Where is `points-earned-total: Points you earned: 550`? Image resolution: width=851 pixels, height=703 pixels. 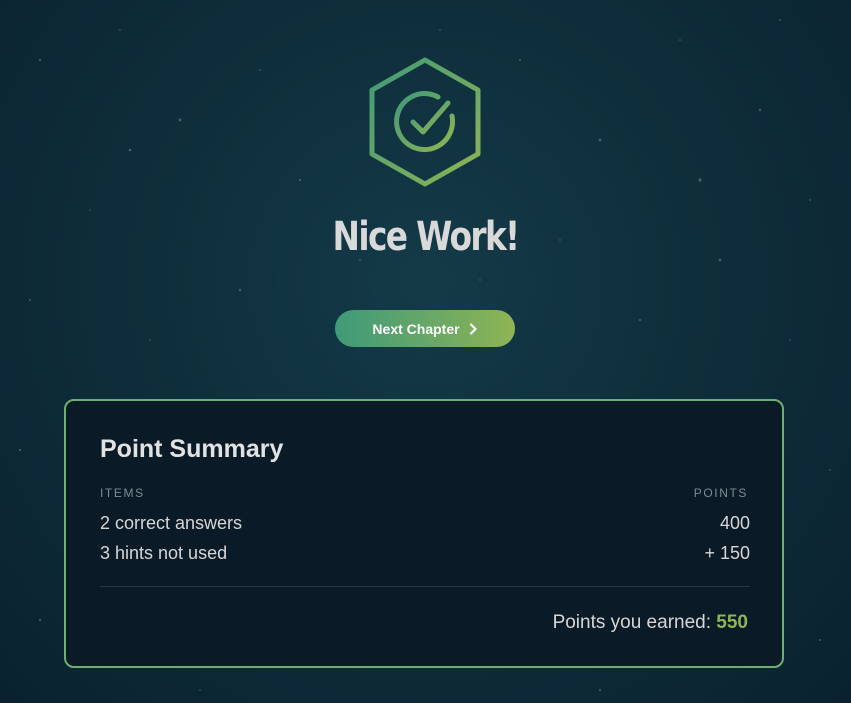 points-earned-total: Points you earned: 550 is located at coordinates (650, 623).